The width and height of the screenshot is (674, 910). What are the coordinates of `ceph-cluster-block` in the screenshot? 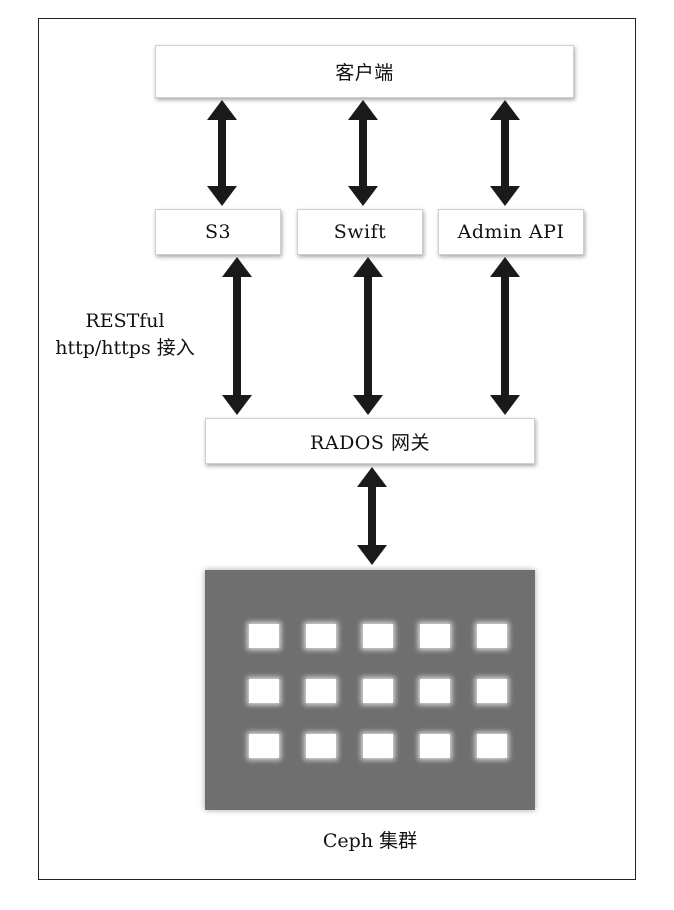 It's located at (370, 690).